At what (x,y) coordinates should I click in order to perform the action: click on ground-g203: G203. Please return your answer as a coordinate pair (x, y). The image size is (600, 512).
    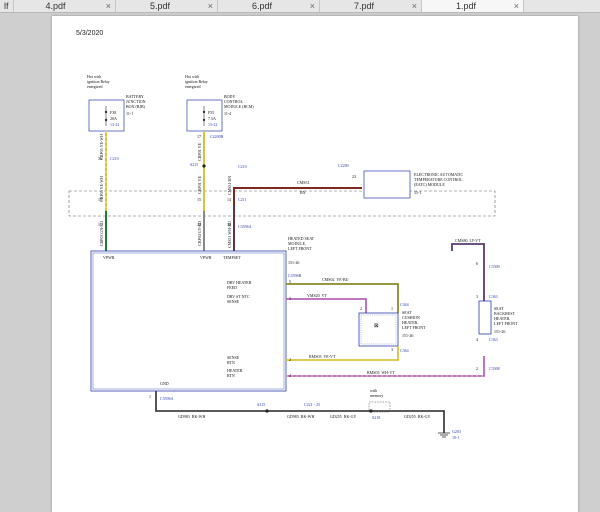
    Looking at the image, I should click on (456, 431).